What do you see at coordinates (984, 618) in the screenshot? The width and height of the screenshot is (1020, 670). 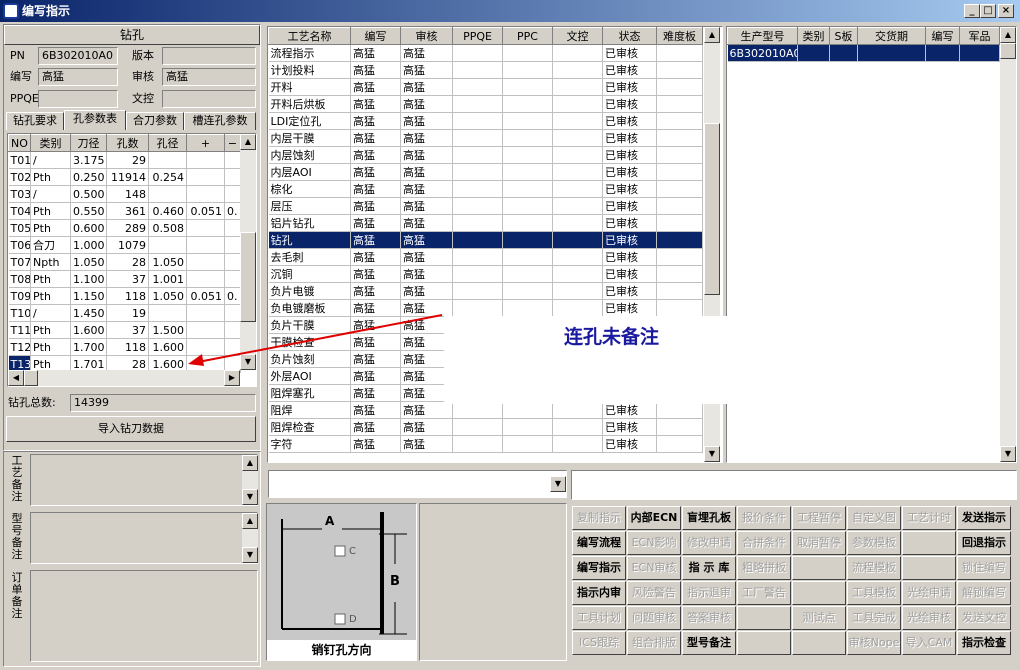 I see `action-button: 发送文控` at bounding box center [984, 618].